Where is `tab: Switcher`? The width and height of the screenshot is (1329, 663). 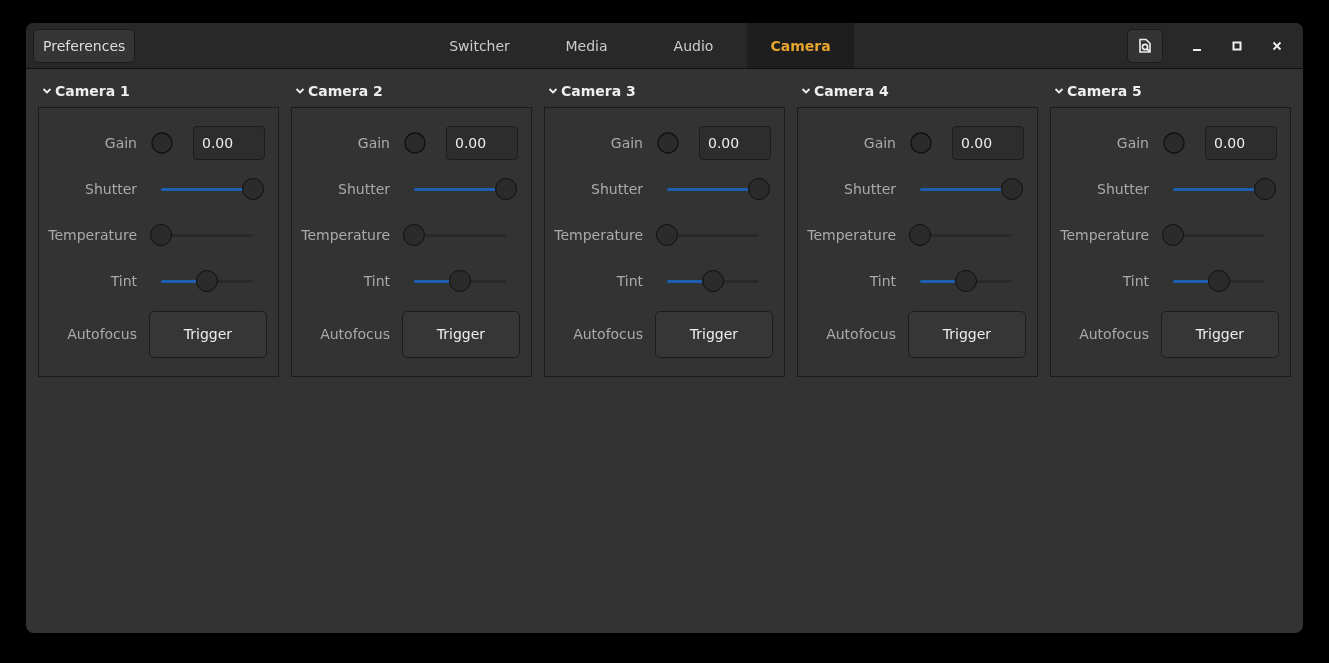
tab: Switcher is located at coordinates (479, 45).